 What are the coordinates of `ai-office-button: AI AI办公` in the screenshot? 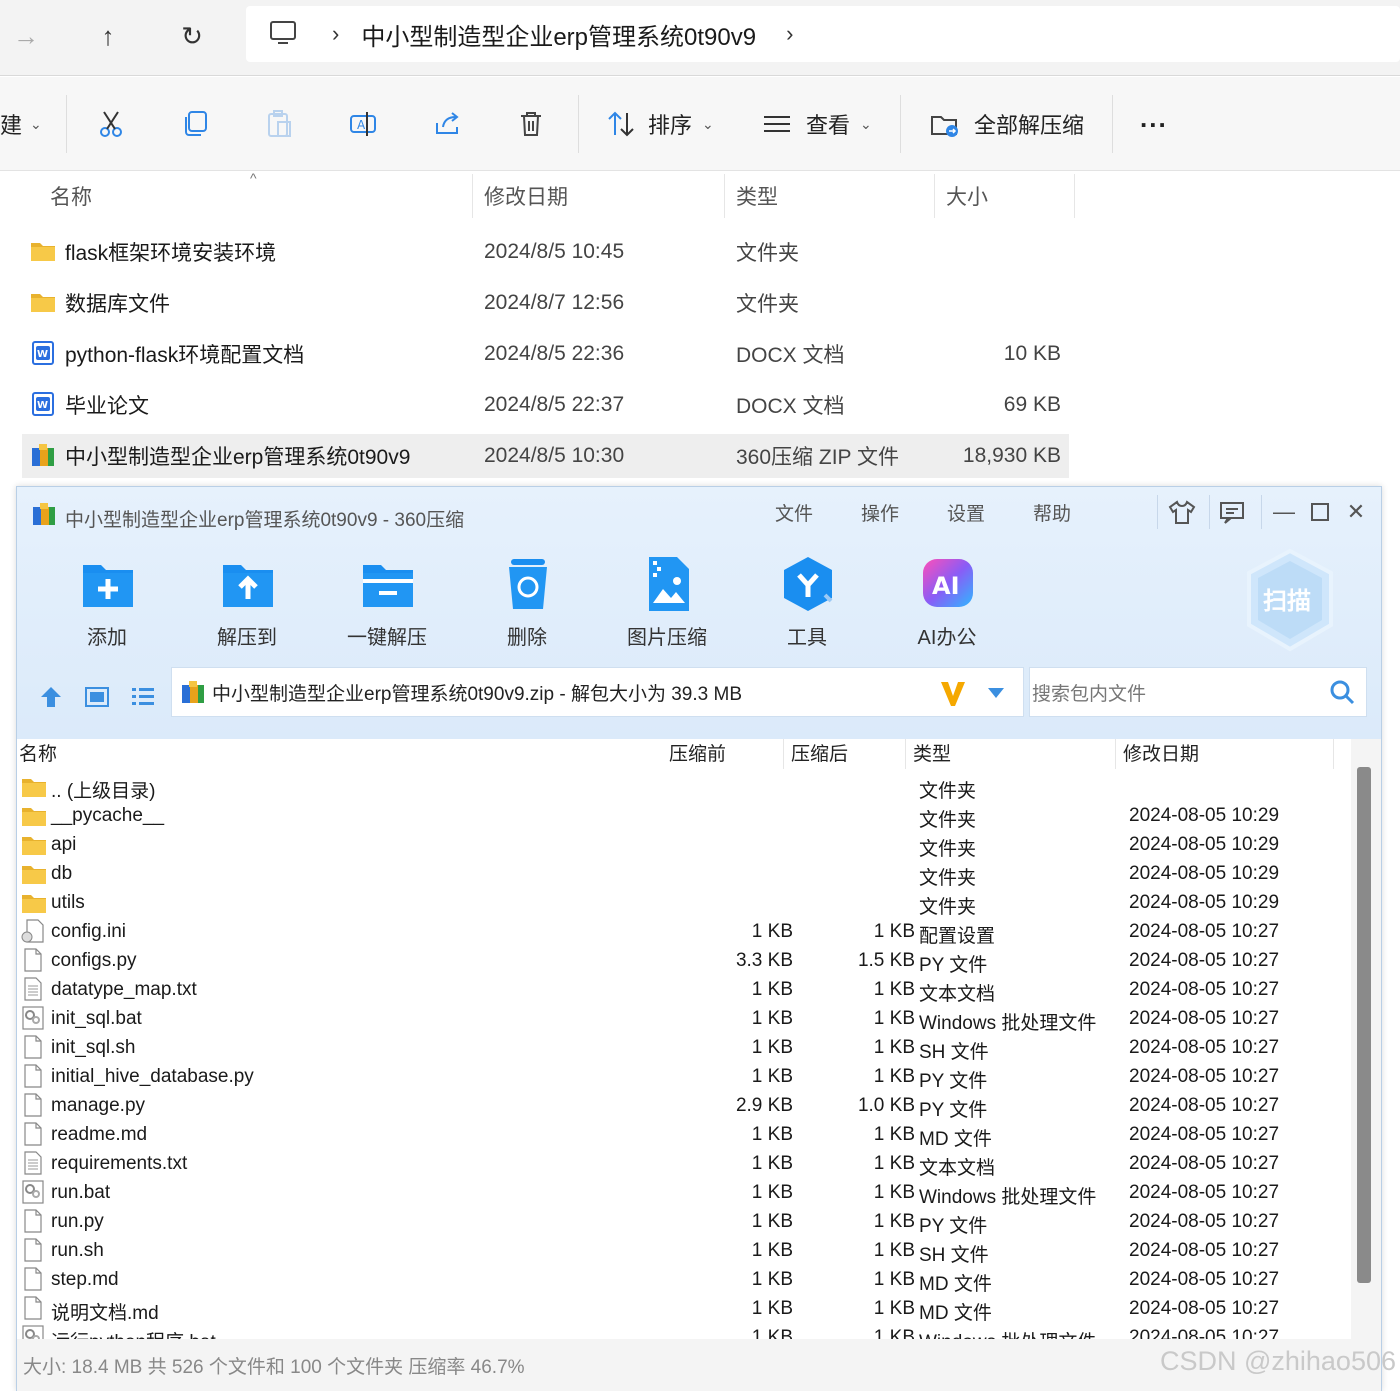 It's located at (947, 605).